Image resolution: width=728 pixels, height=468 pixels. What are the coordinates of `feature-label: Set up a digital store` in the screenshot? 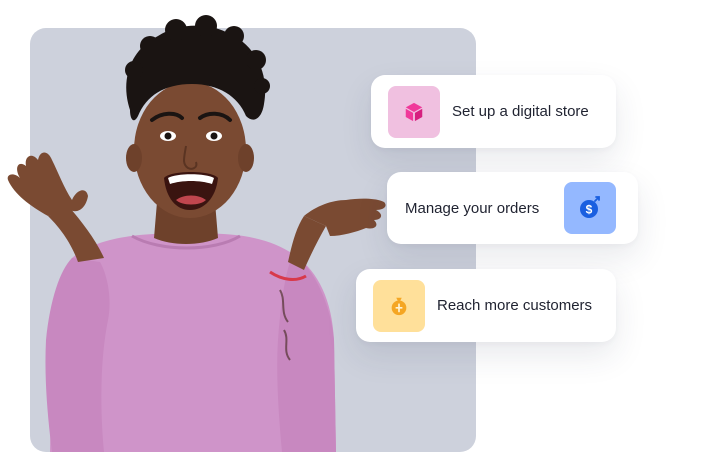 It's located at (520, 111).